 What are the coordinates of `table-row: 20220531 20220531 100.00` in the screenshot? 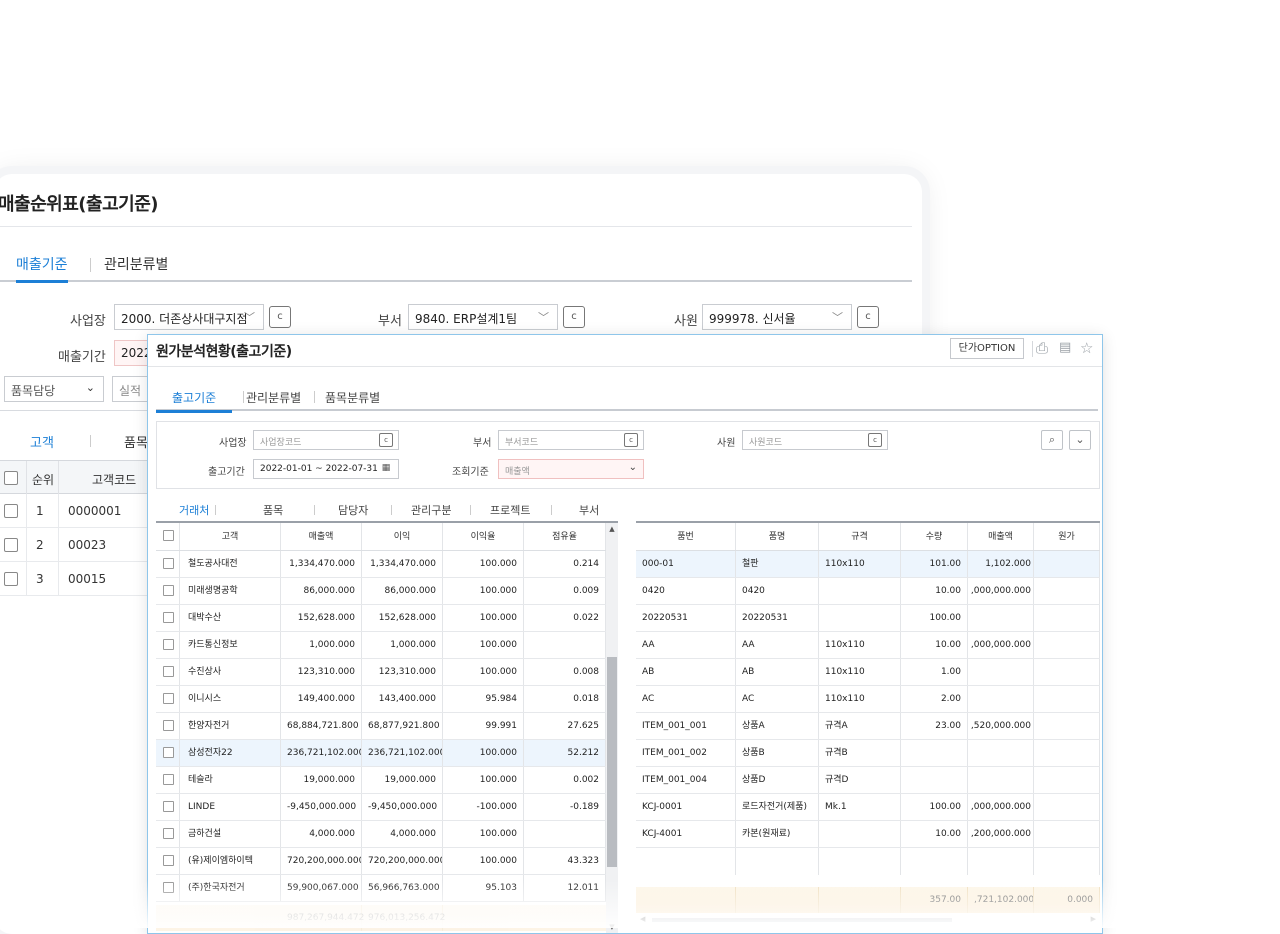 It's located at (868, 618).